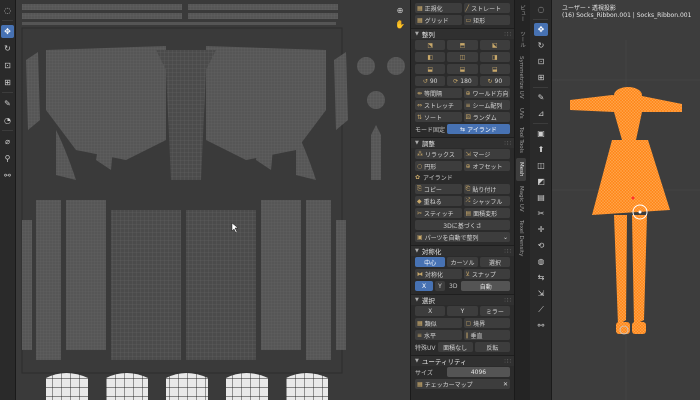 This screenshot has width=700, height=400. Describe the element at coordinates (438, 189) in the screenshot. I see `copy-button: ⎘ コピー` at that location.